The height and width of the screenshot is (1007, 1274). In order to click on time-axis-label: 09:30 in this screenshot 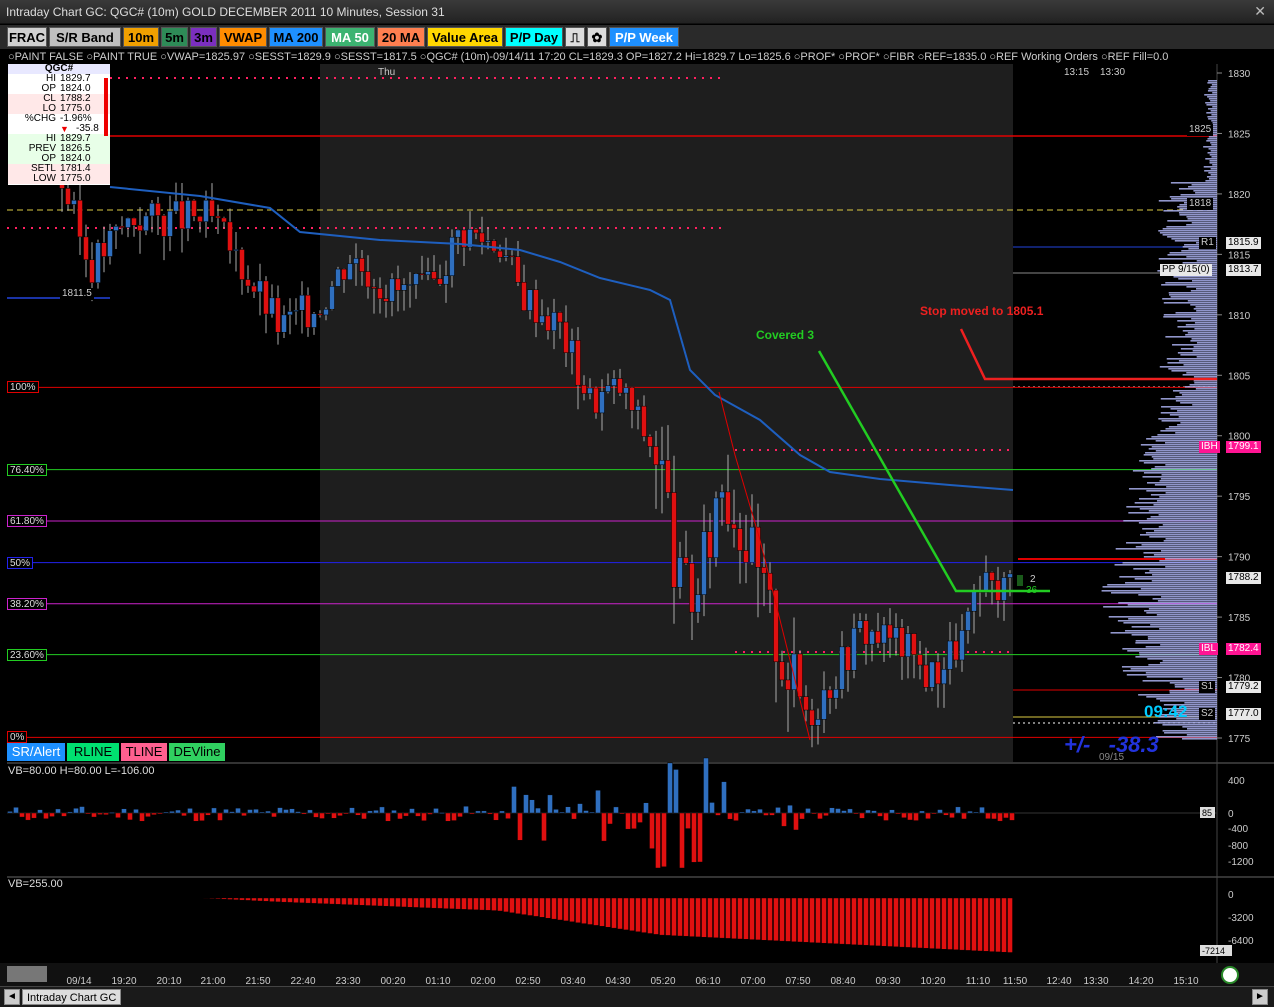, I will do `click(887, 981)`.